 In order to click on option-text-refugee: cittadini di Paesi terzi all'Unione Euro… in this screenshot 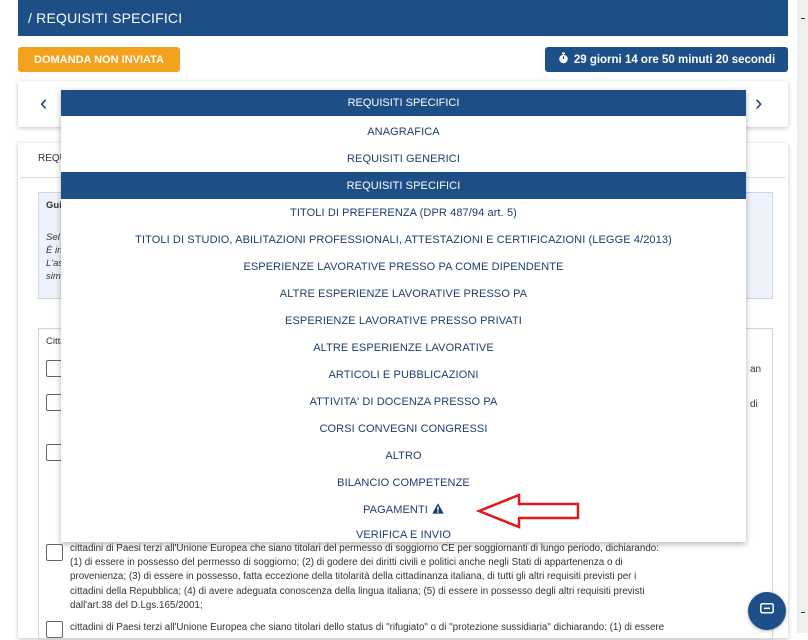, I will do `click(367, 627)`.